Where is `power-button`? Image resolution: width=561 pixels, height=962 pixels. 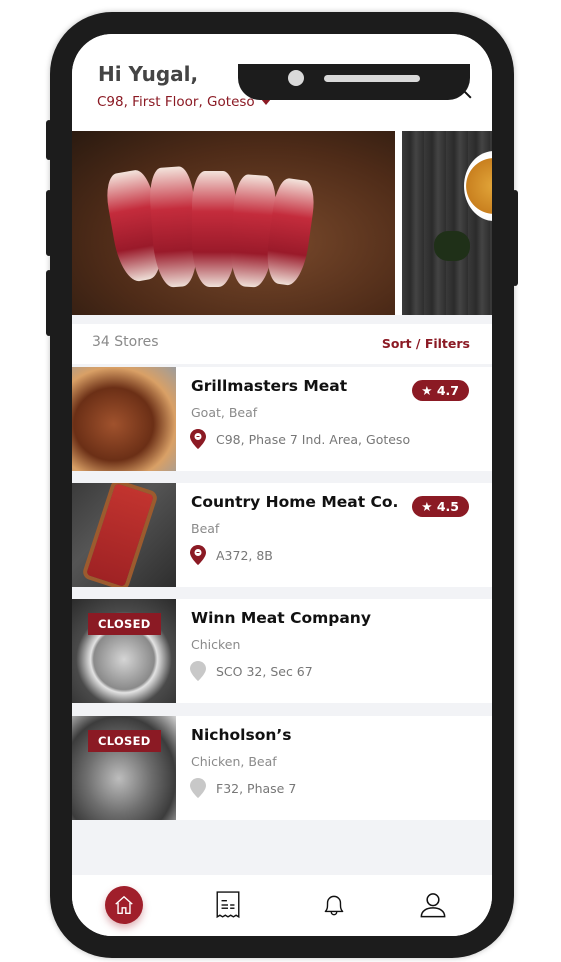
power-button is located at coordinates (515, 238).